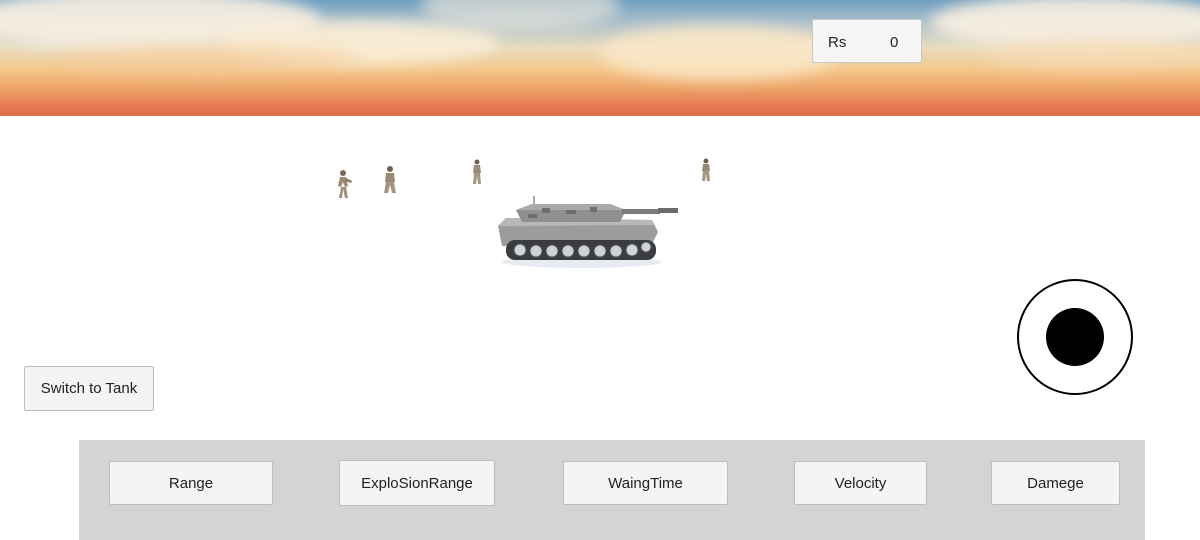  I want to click on velocity-button: Velocity, so click(860, 483).